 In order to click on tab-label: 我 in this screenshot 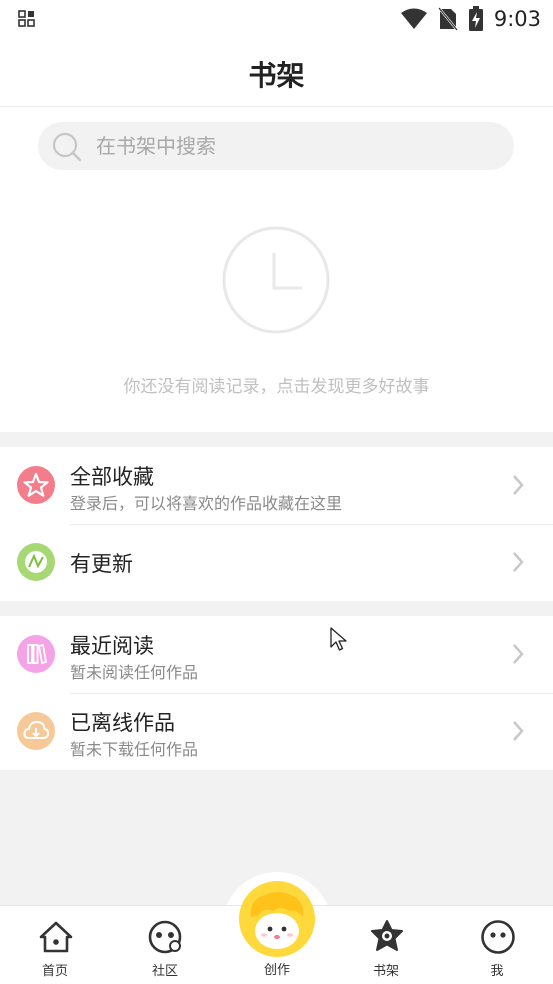, I will do `click(497, 971)`.